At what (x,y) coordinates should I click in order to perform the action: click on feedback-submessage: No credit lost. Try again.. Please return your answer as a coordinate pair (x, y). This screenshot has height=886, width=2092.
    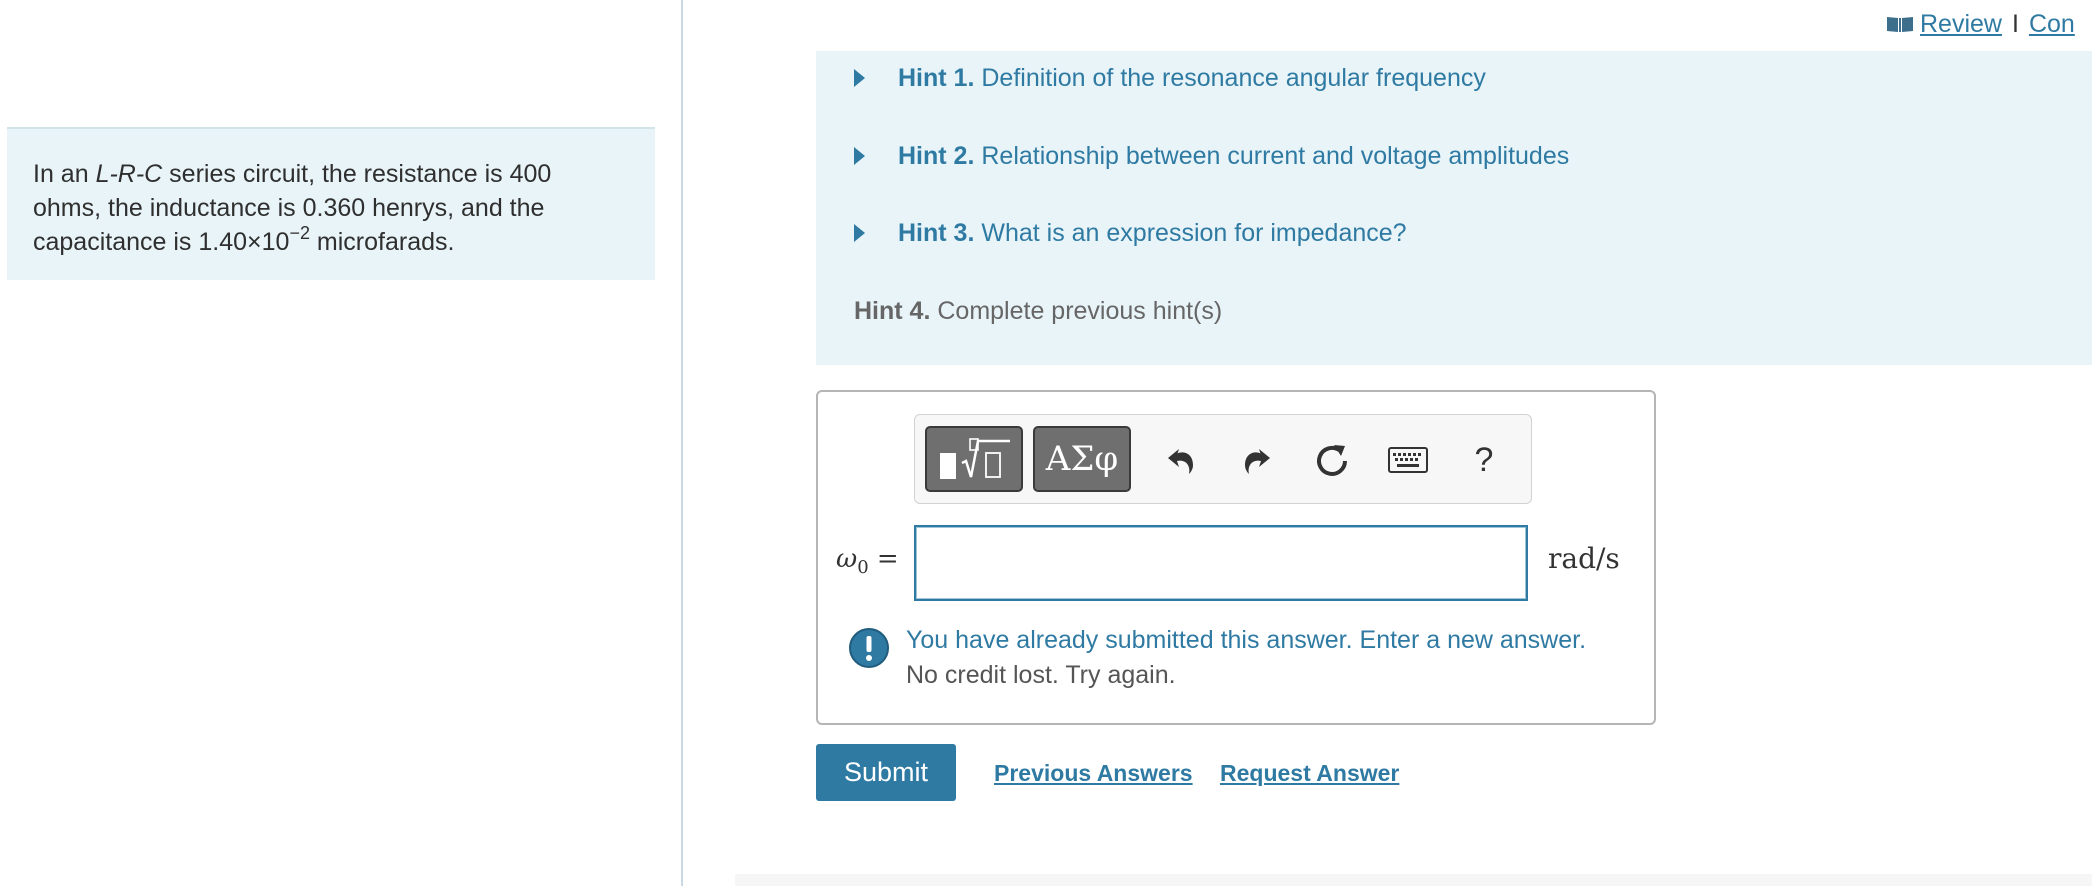
    Looking at the image, I should click on (1041, 675).